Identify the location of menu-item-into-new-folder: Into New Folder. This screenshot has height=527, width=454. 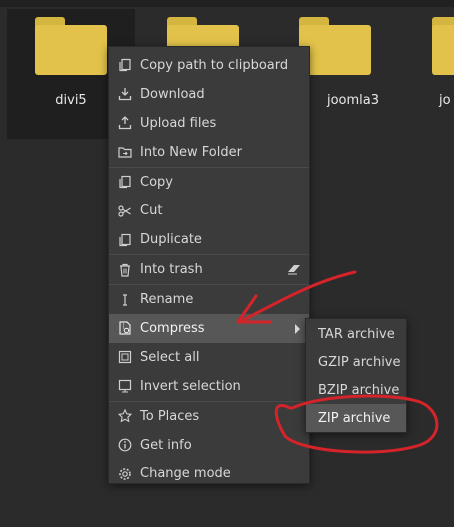
(209, 152).